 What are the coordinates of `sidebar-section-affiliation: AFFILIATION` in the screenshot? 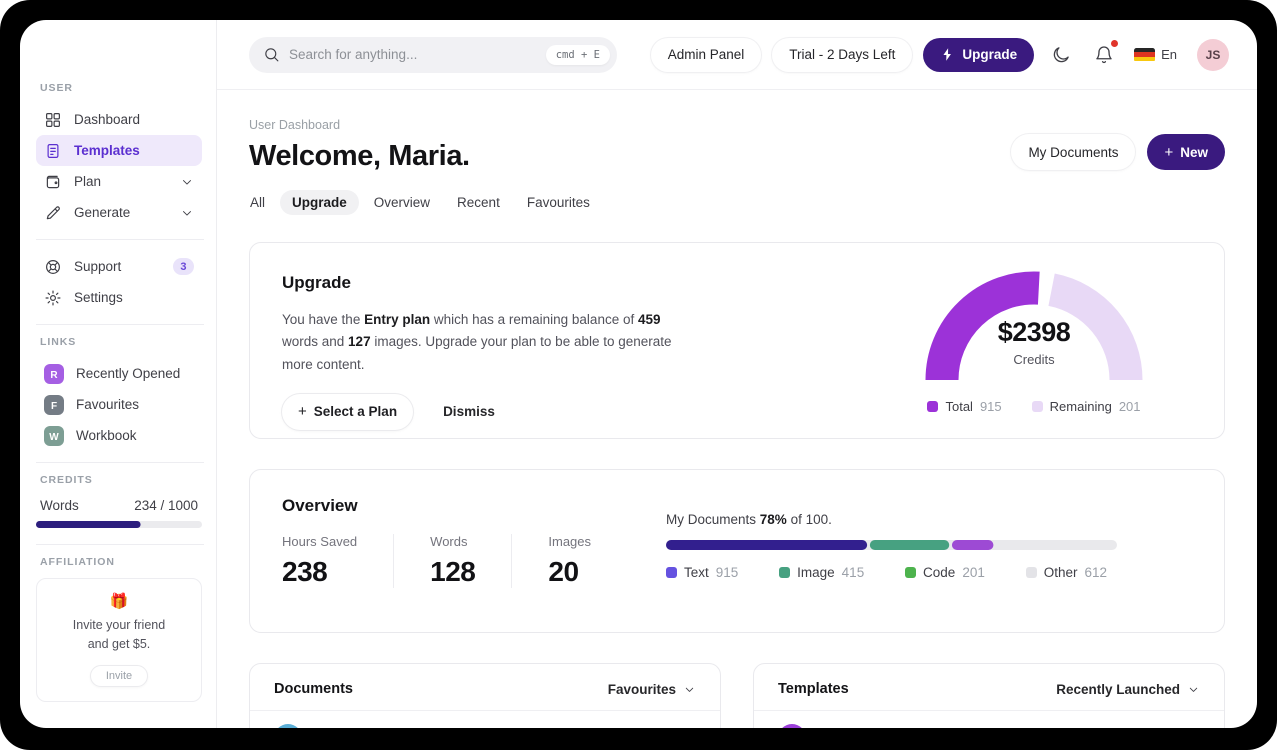 It's located at (77, 562).